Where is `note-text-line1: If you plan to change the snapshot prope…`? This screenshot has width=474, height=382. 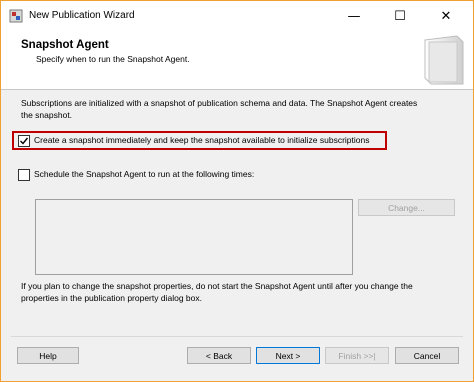 note-text-line1: If you plan to change the snapshot prope… is located at coordinates (217, 286).